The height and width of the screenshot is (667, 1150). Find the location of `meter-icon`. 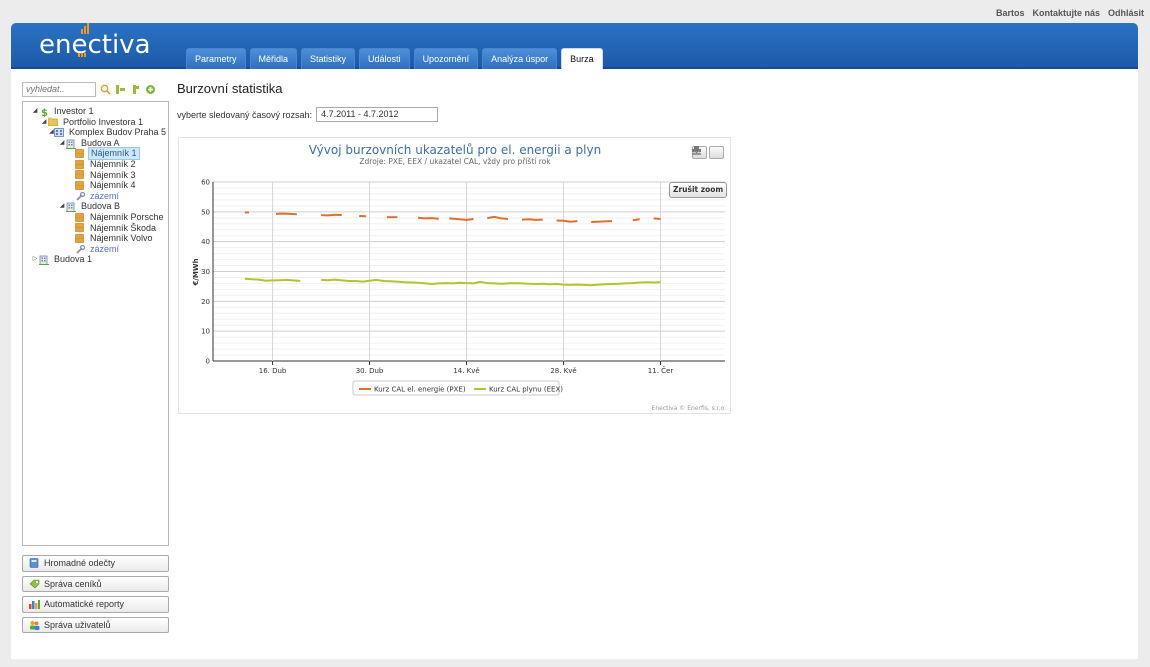

meter-icon is located at coordinates (34, 563).